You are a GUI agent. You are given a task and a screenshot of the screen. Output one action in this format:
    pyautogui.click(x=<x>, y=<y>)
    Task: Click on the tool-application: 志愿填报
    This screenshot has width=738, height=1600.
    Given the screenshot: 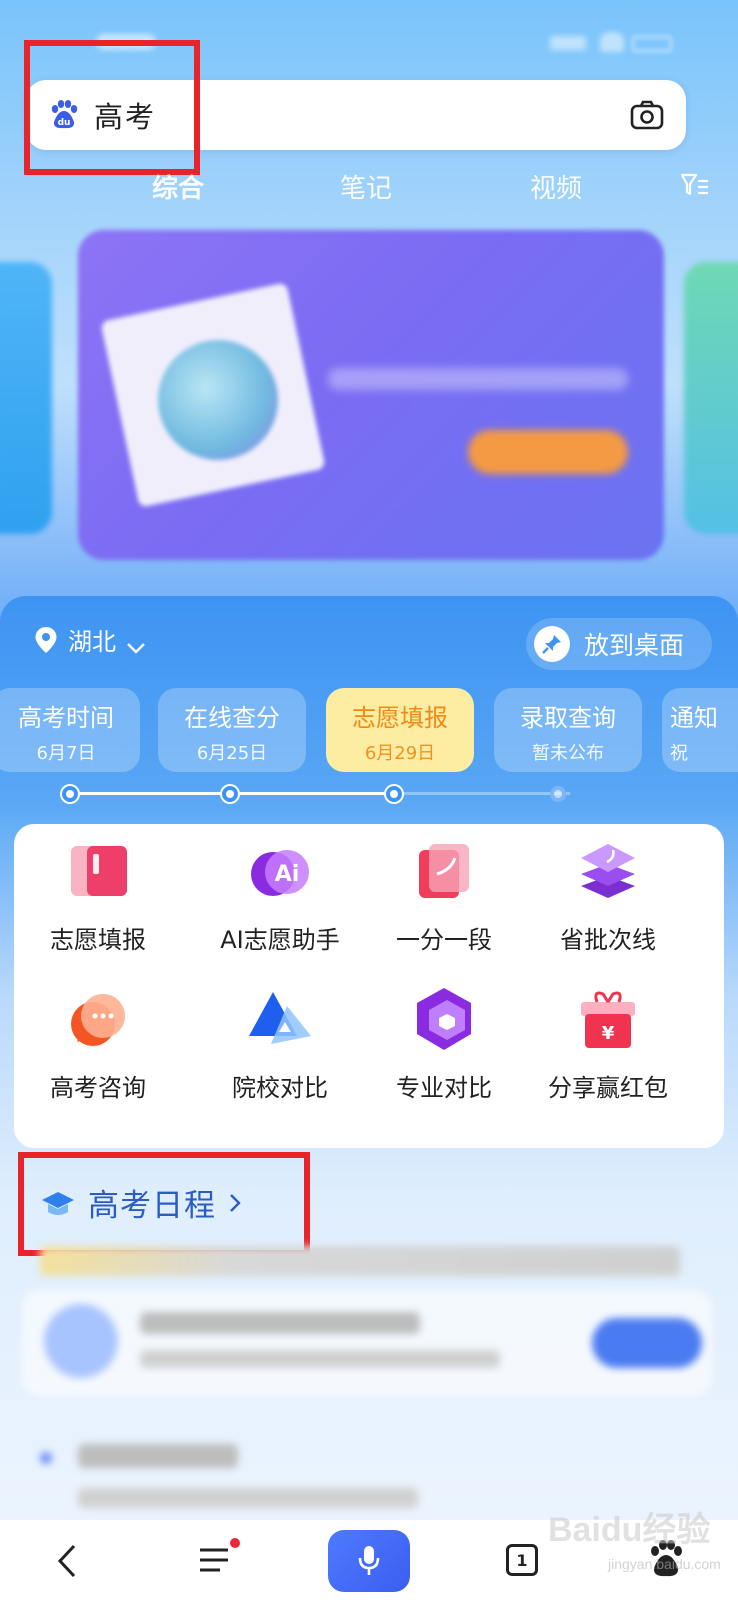 What is the action you would take?
    pyautogui.click(x=98, y=895)
    